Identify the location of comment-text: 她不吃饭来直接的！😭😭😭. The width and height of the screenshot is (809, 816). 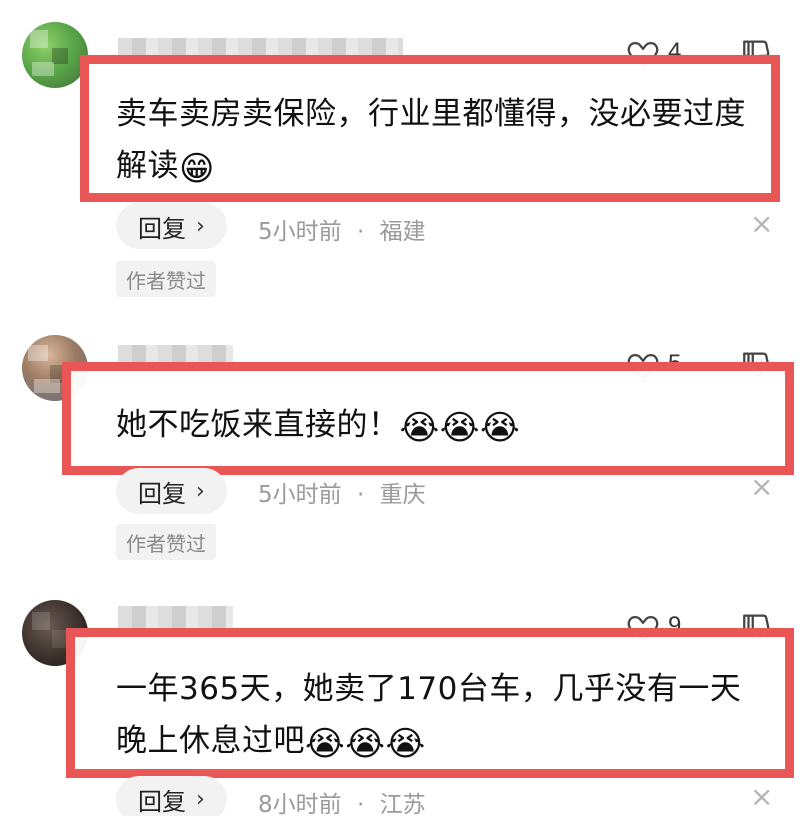
(318, 426).